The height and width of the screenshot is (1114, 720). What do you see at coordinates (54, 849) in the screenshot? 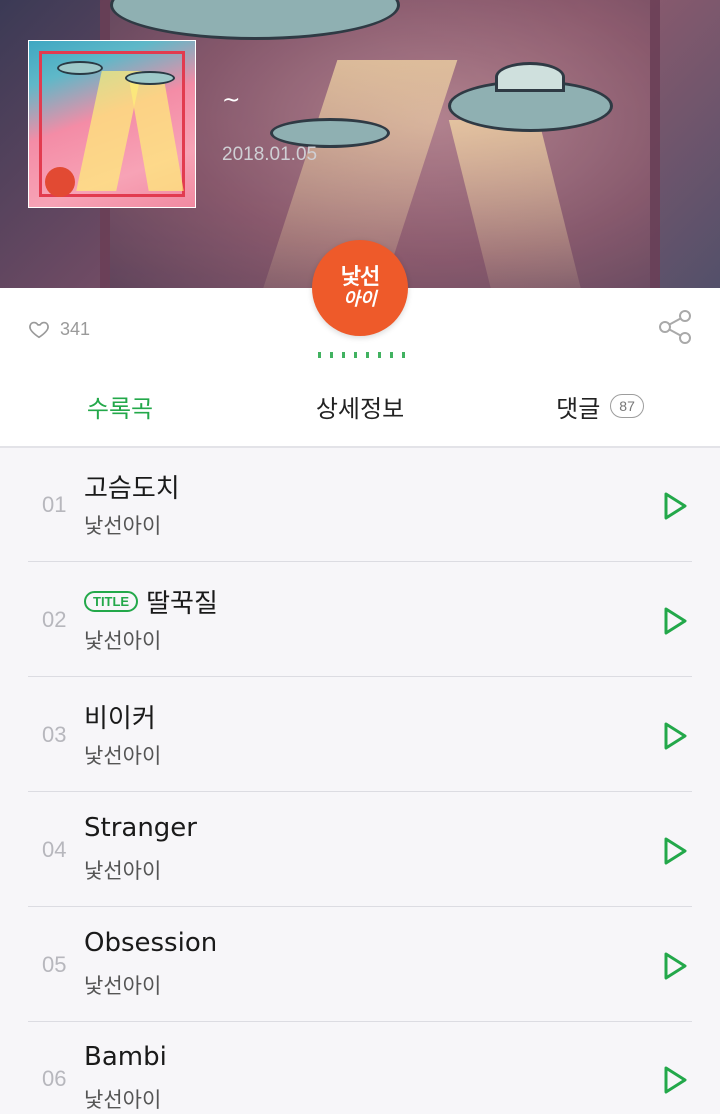
I see `track-number: 04` at bounding box center [54, 849].